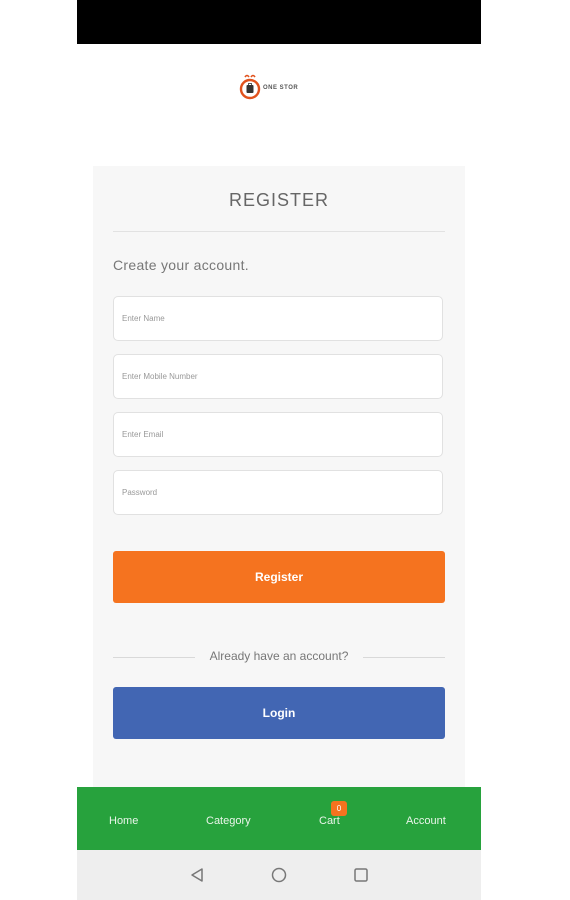 Image resolution: width=570 pixels, height=900 pixels. Describe the element at coordinates (279, 713) in the screenshot. I see `login-button: Login` at that location.